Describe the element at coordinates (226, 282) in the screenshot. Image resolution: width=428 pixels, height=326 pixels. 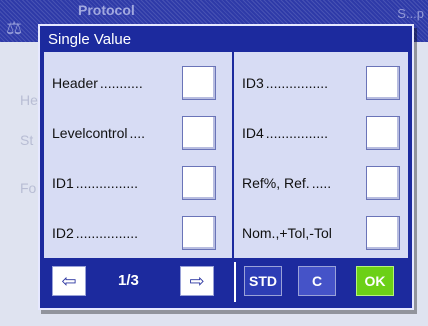
I see `dialog-footer: ⇦ 1/3 ⇨ STD C OK` at that location.